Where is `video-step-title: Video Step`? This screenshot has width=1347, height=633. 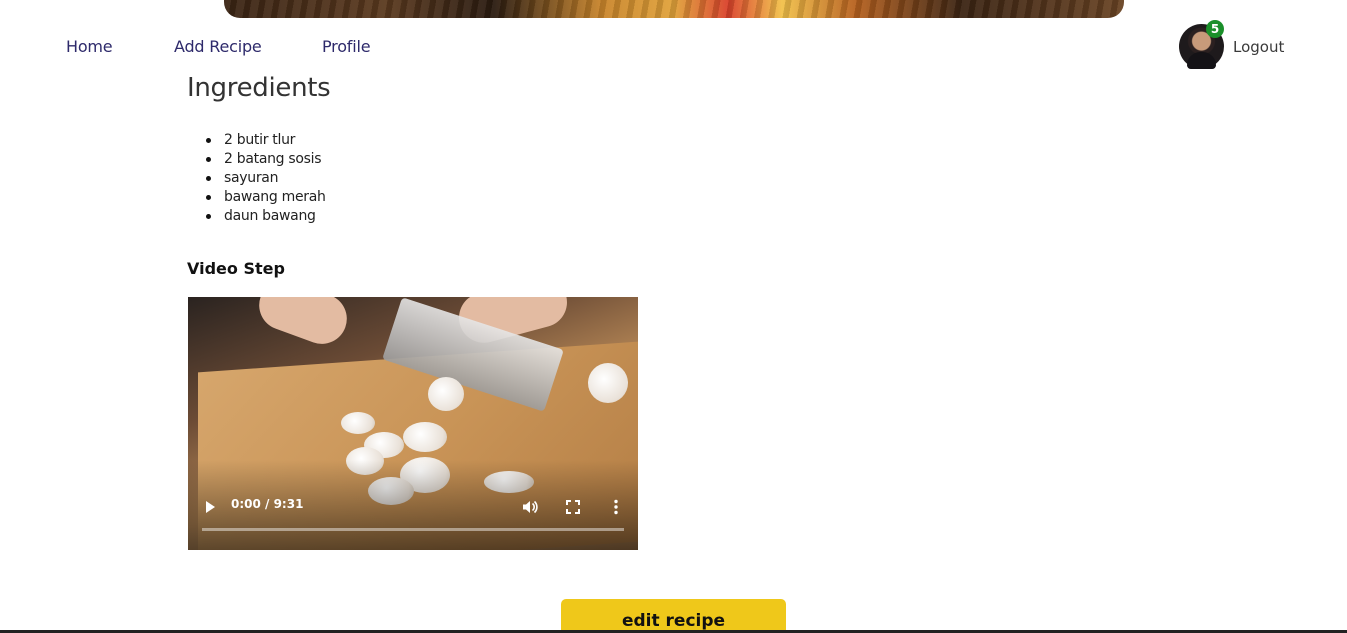
video-step-title: Video Step is located at coordinates (236, 268).